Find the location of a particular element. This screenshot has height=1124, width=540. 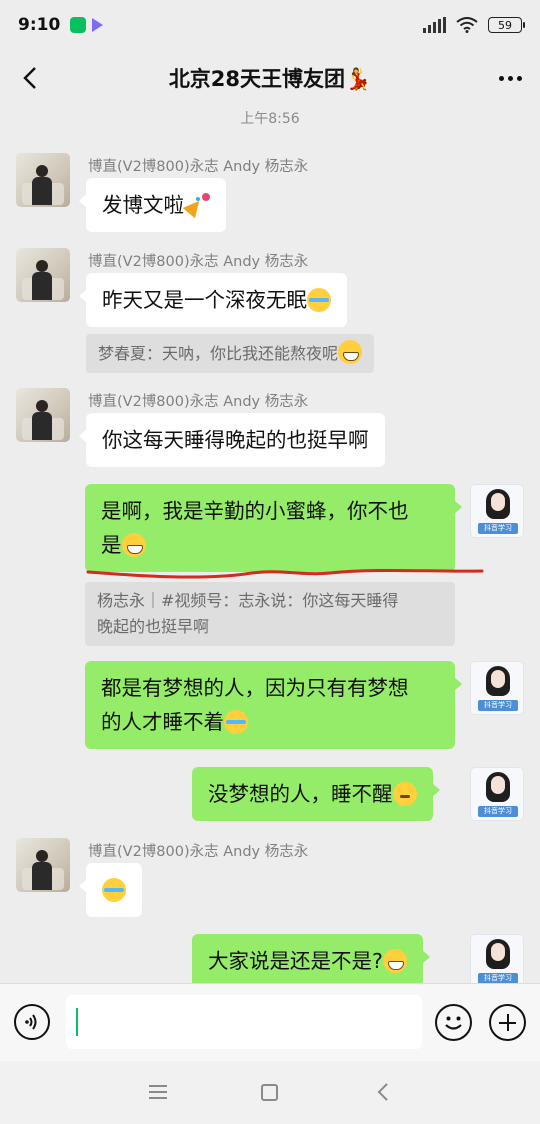

message-bubble: 昨天又是一个深夜无眠 is located at coordinates (213, 300).